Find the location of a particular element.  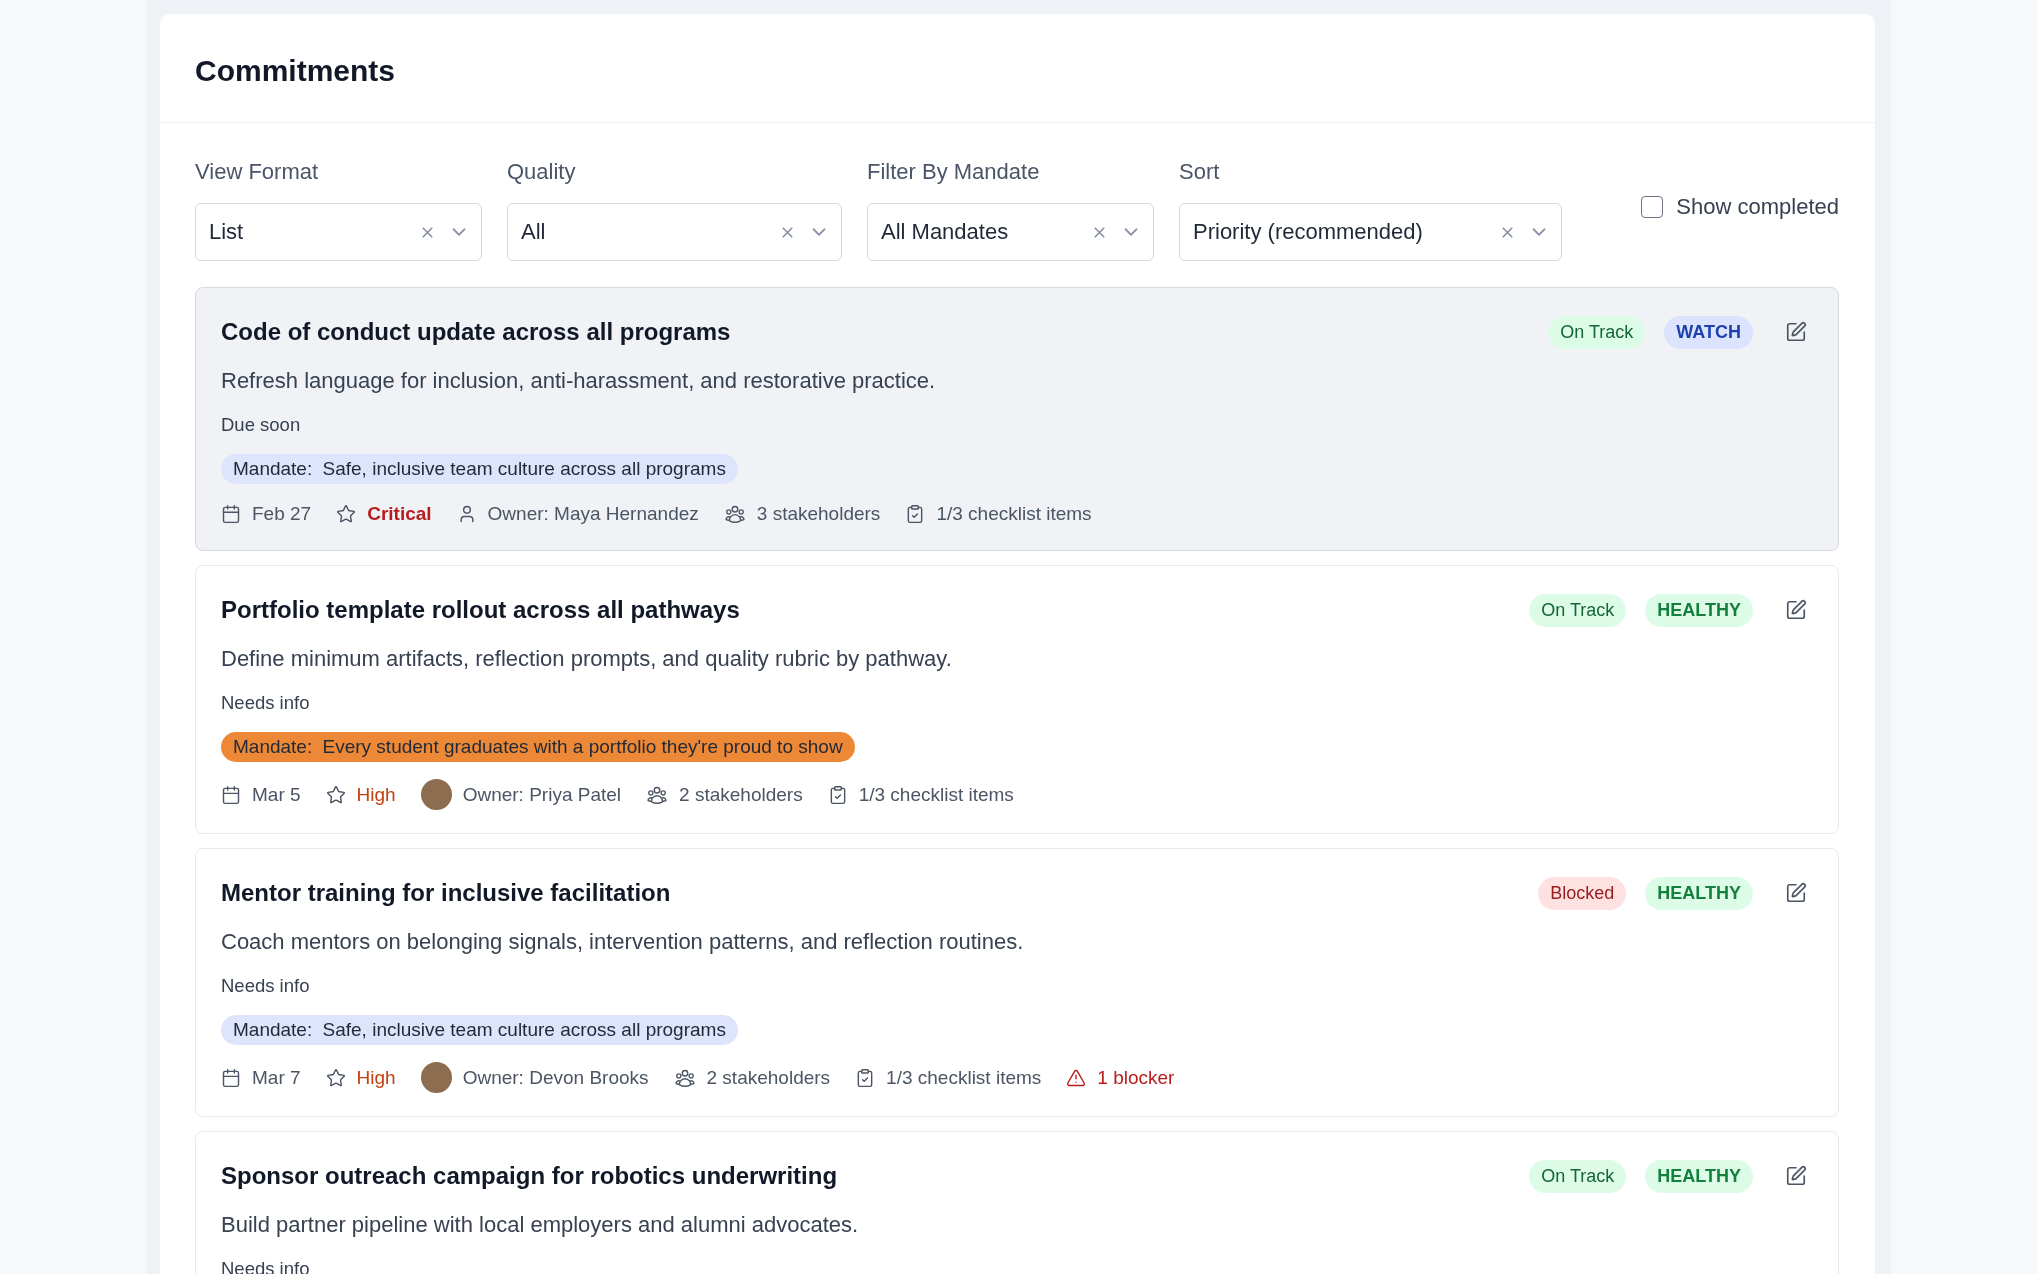

owner-name: Owner: Priya Patel is located at coordinates (542, 794).